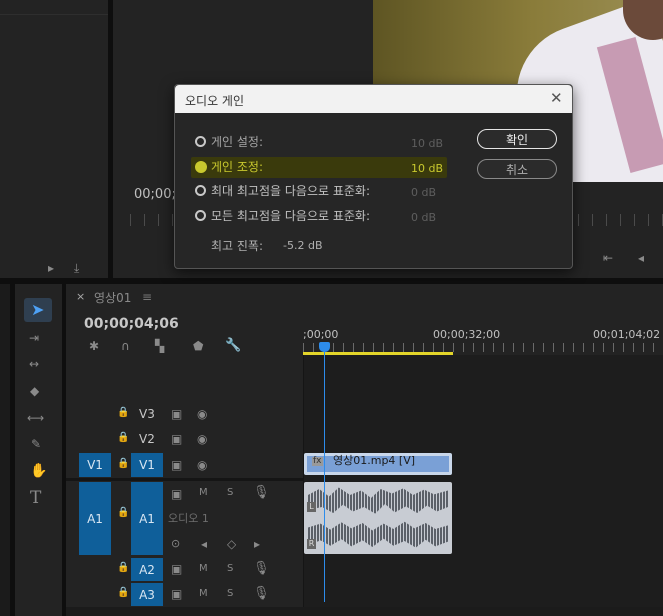 The image size is (663, 616). I want to click on snap-icon: ✱, so click(94, 346).